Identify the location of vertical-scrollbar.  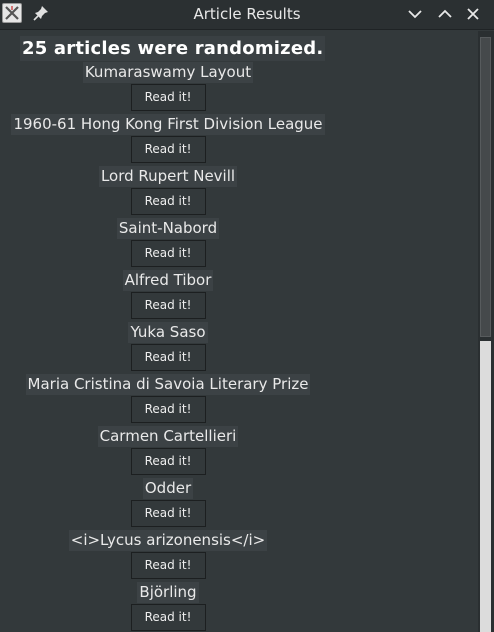
(486, 331).